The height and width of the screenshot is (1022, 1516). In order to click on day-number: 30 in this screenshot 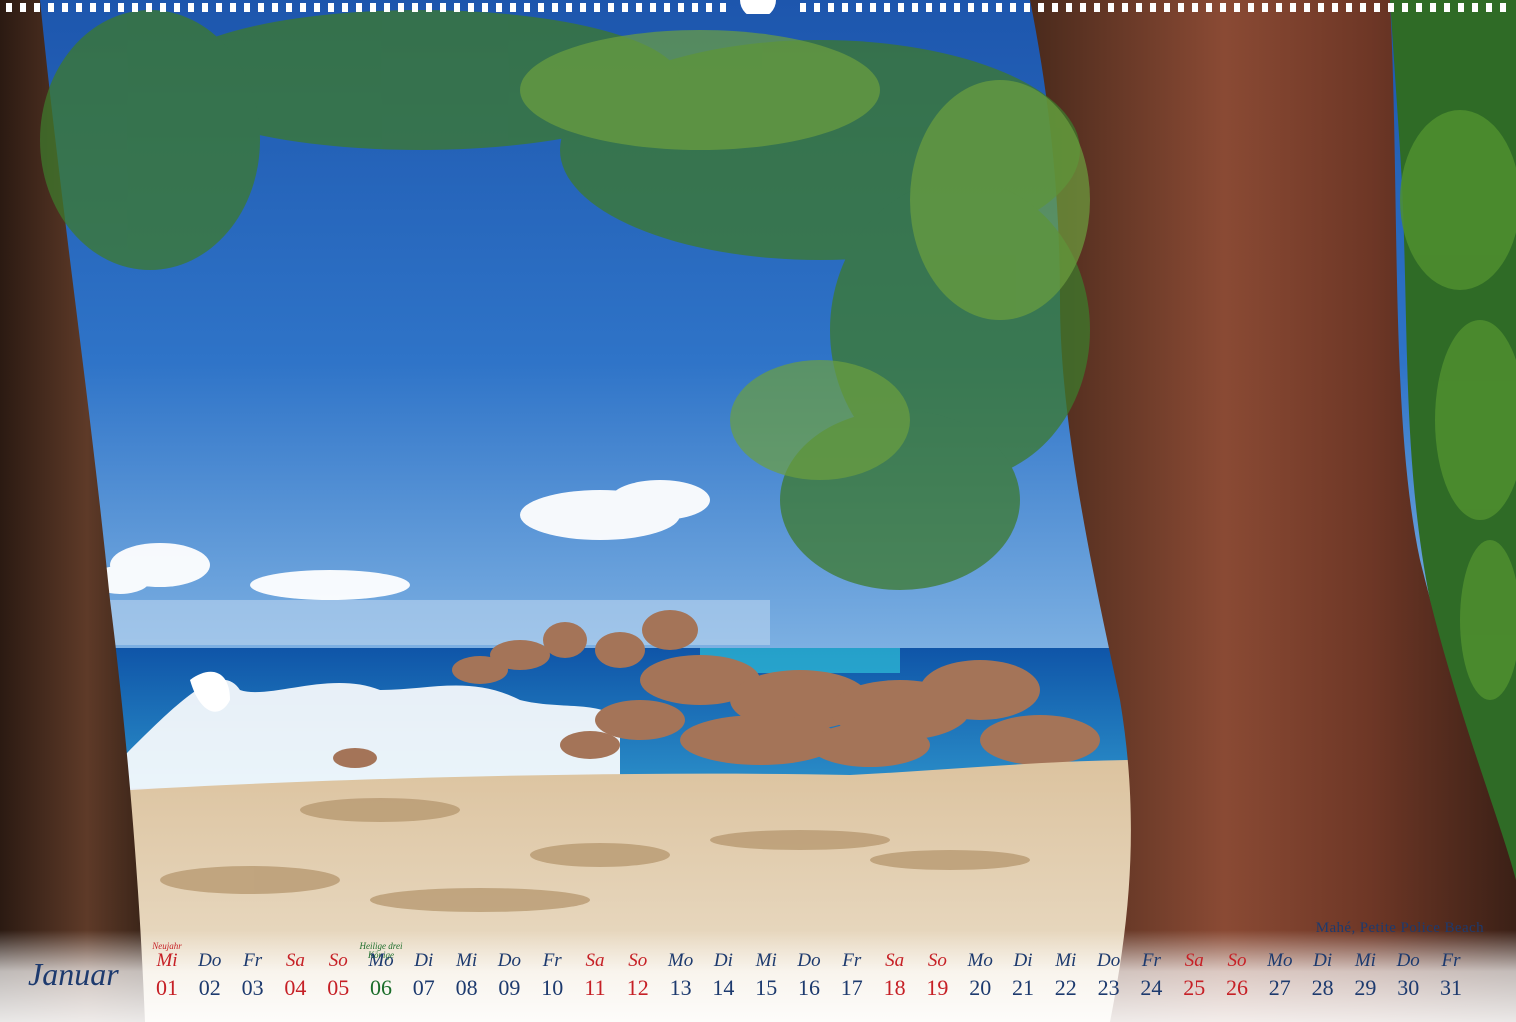, I will do `click(1408, 987)`.